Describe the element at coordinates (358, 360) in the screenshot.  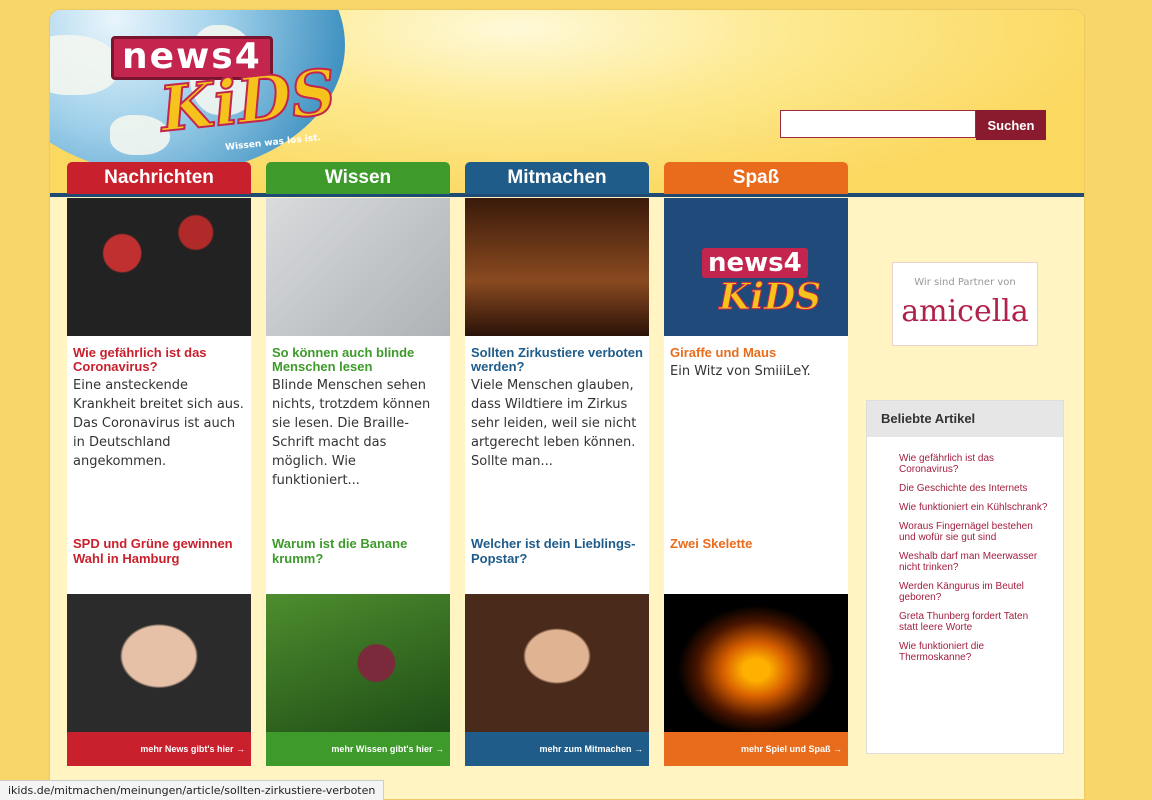
I see `article-headline: So können auch blinde Menschen lesen` at that location.